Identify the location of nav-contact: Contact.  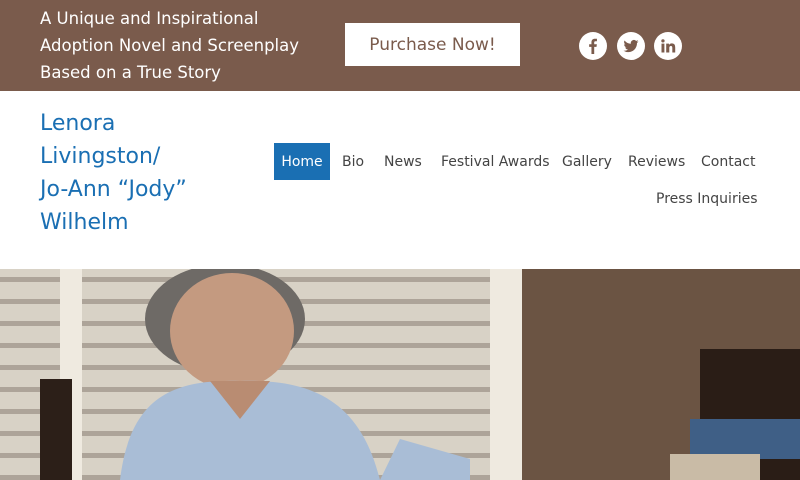
(728, 161).